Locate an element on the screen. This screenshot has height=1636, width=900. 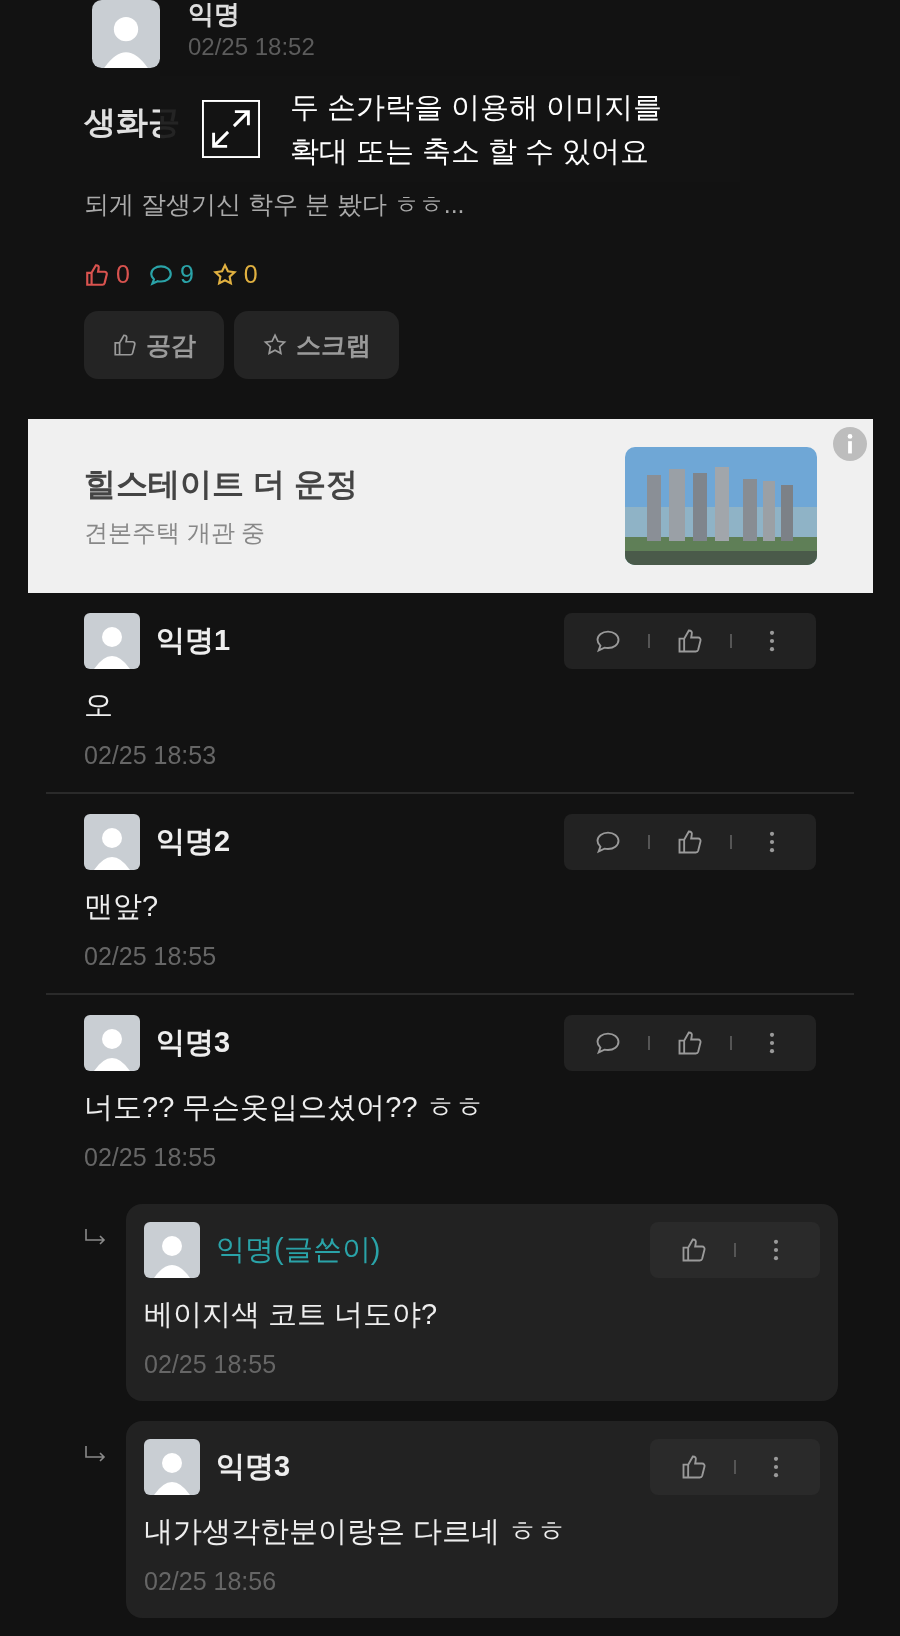
comment-text: 오 is located at coordinates (99, 705).